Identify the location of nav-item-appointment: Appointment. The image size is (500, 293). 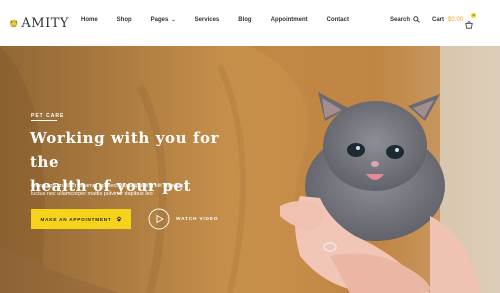
(289, 20).